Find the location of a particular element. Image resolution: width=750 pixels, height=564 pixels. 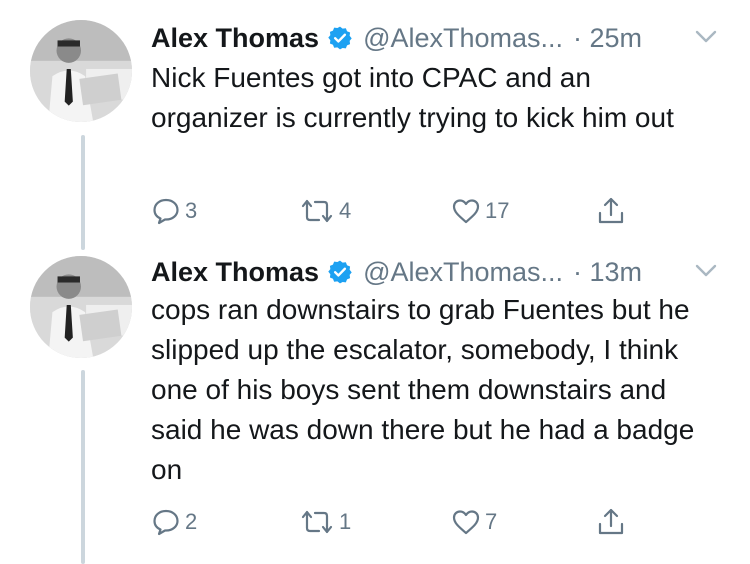

like-button: 7 is located at coordinates (474, 522).